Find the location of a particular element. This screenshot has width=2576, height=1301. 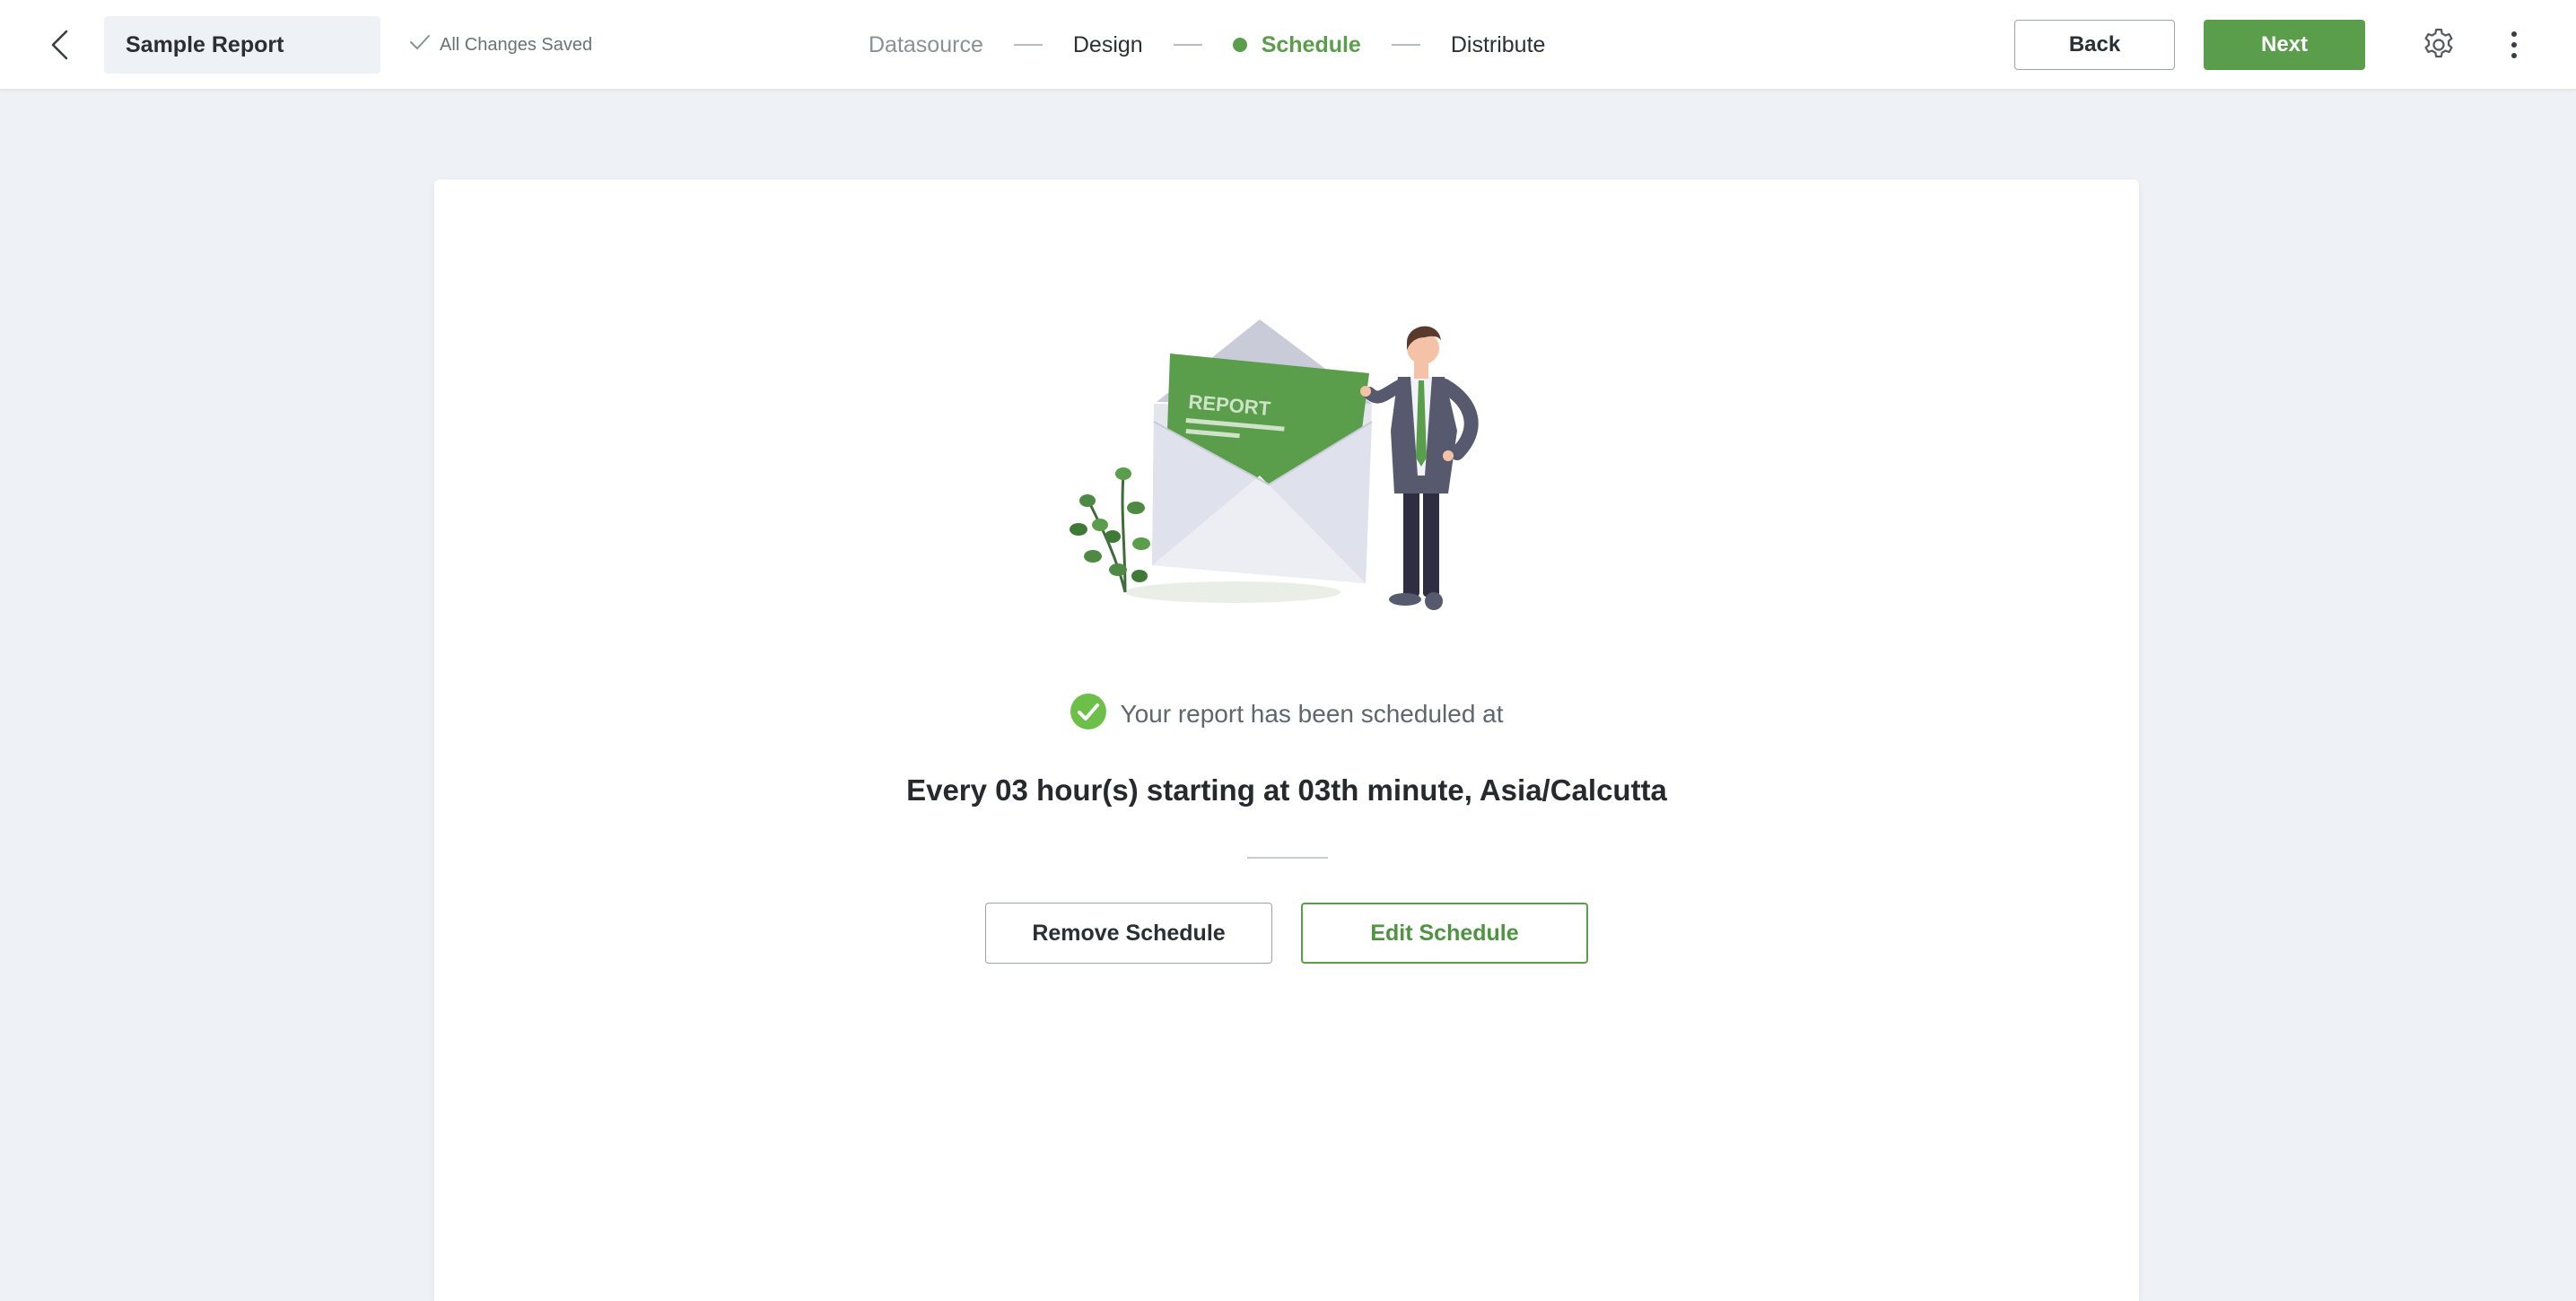

step-label: Distribute is located at coordinates (1498, 44).